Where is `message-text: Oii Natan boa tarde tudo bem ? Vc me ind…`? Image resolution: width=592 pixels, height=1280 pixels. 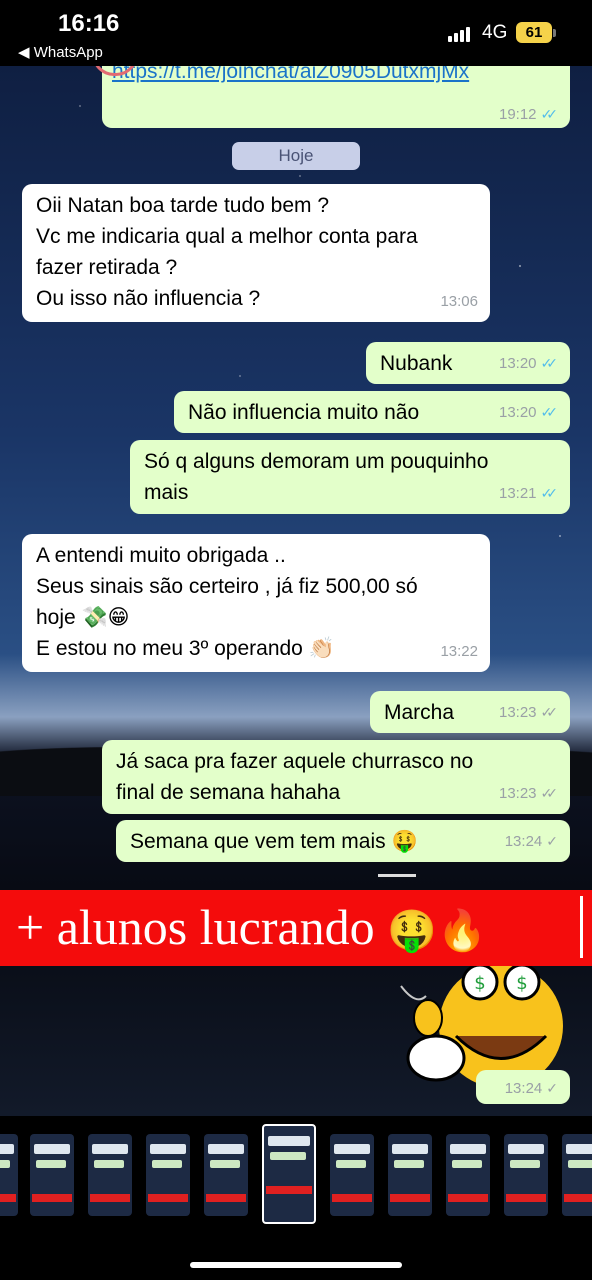
message-text: Oii Natan boa tarde tudo bem ? Vc me ind… is located at coordinates (227, 252).